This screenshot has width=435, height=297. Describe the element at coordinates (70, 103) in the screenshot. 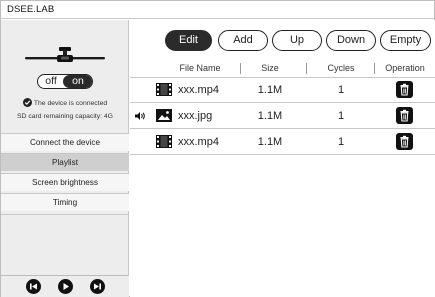

I see `status-text: The device is connected` at that location.